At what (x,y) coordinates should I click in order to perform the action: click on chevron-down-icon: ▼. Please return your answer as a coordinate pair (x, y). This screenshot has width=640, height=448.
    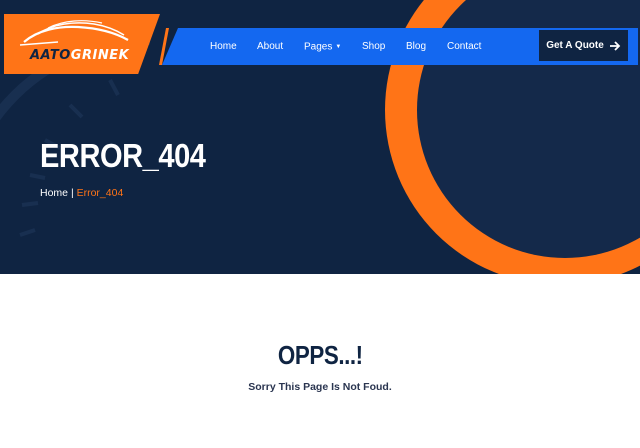
    Looking at the image, I should click on (338, 47).